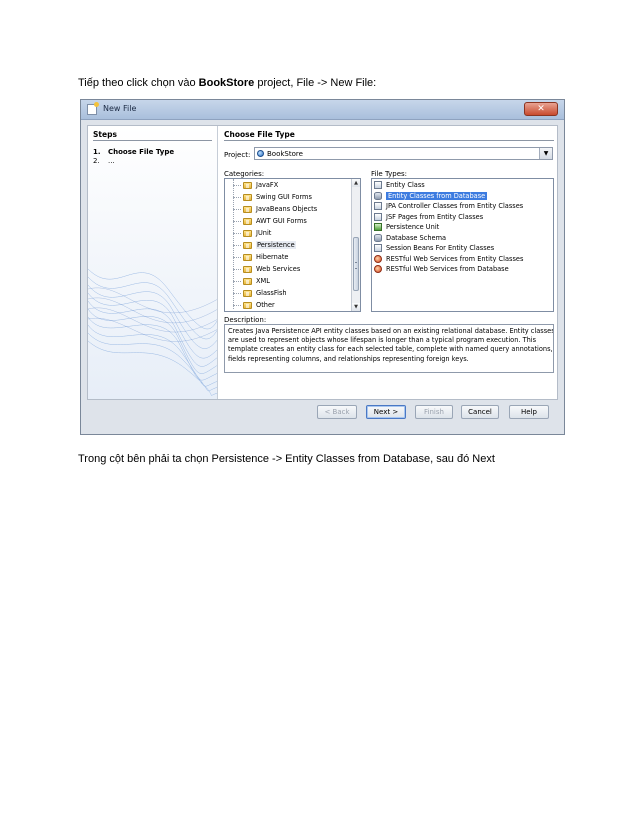  What do you see at coordinates (267, 221) in the screenshot?
I see `tree-item: AWT GUI Forms` at bounding box center [267, 221].